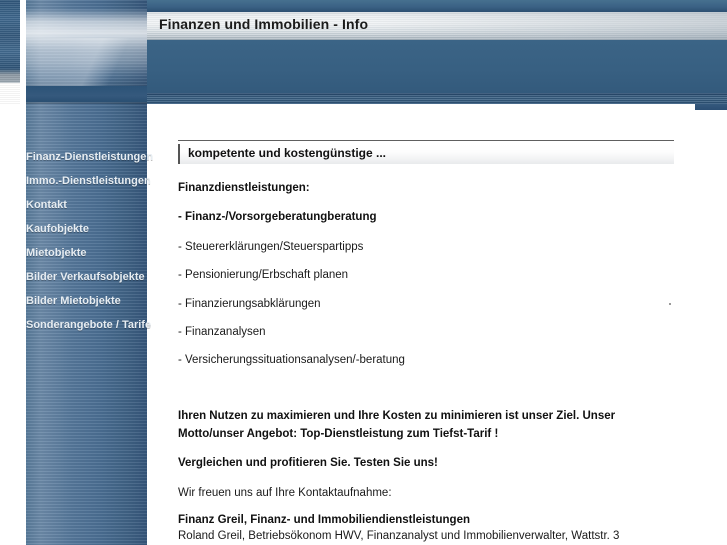 The height and width of the screenshot is (545, 727). I want to click on sidebar-item-label: Sonderangebote / Tarife, so click(89, 325).